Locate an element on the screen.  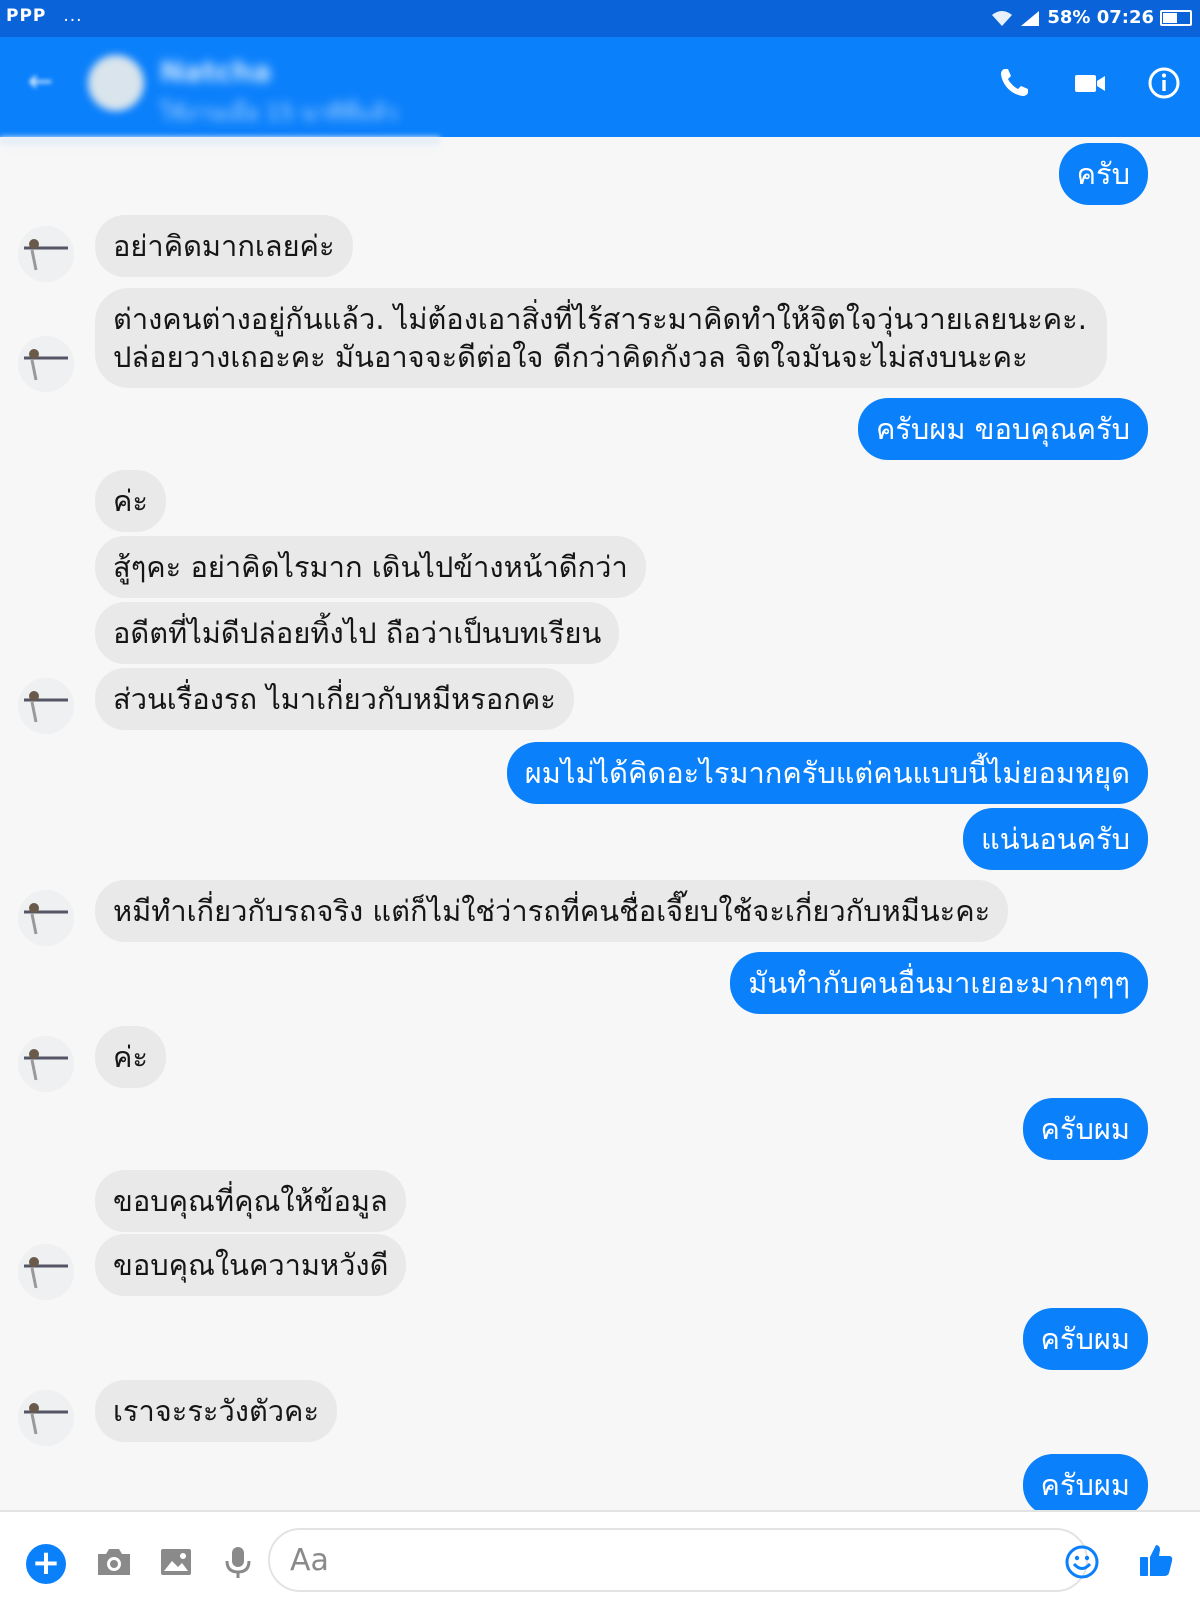
message-bubble-outgoing: ครับผม ขอบคุณครับ is located at coordinates (1002, 429).